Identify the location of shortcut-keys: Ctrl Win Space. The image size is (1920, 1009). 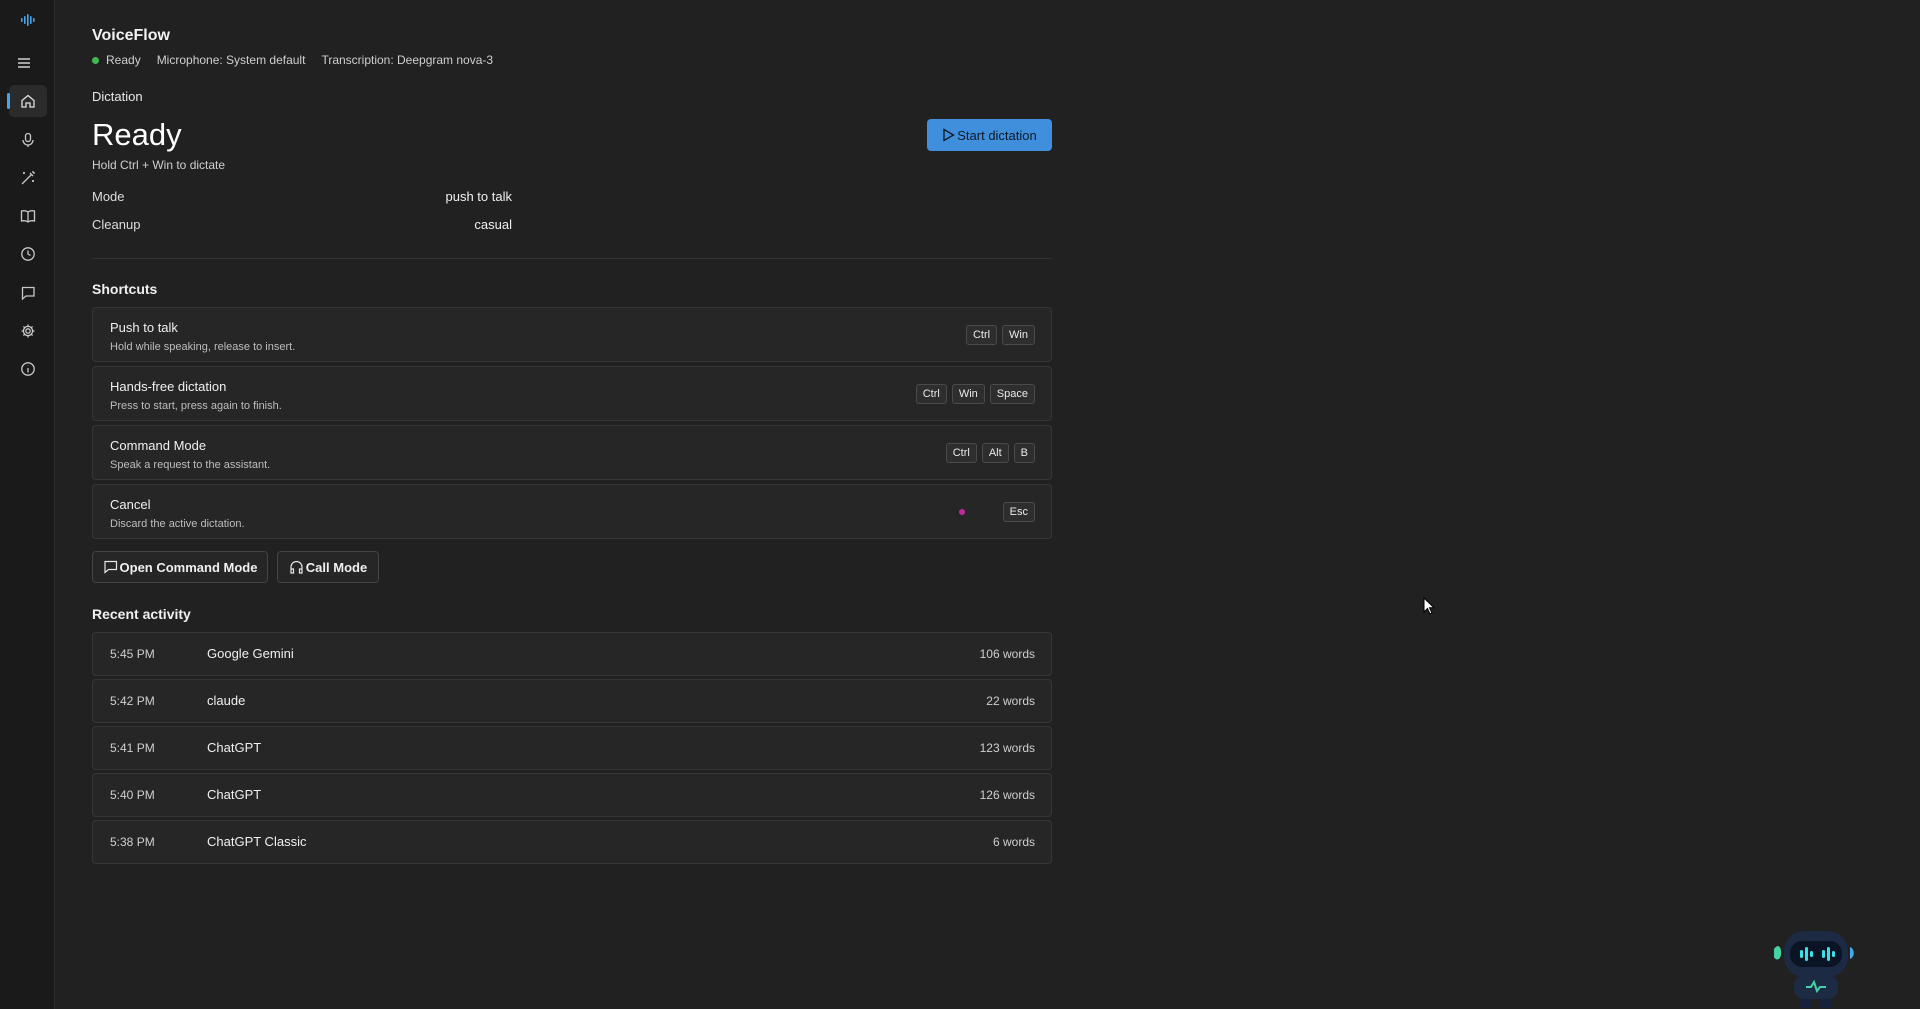
(975, 394).